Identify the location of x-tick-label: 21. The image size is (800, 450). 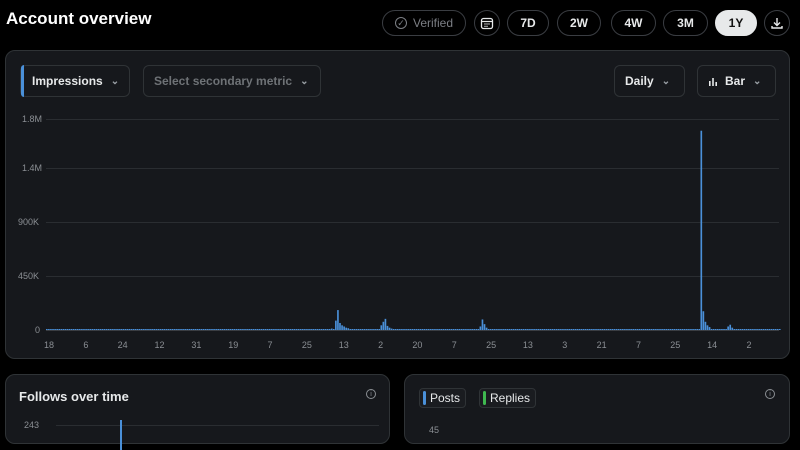
(601, 345).